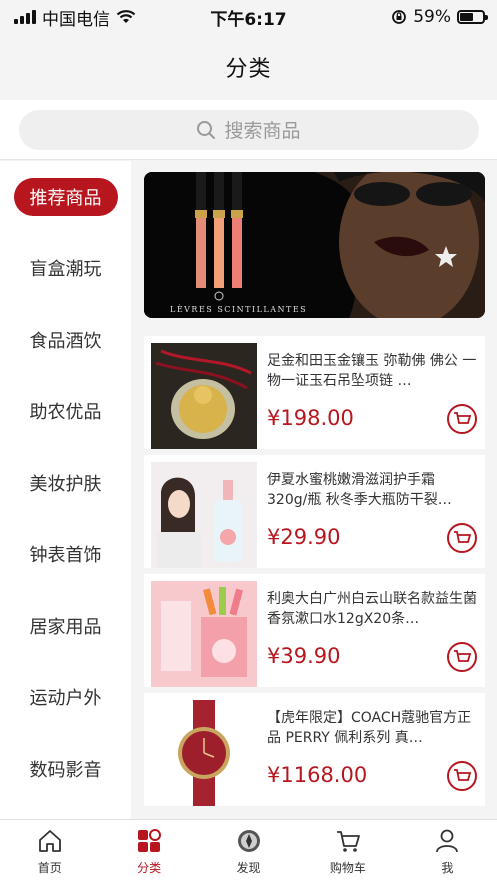  What do you see at coordinates (239, 309) in the screenshot?
I see `banner-caption: LÈVRES SCINTILLANTES` at bounding box center [239, 309].